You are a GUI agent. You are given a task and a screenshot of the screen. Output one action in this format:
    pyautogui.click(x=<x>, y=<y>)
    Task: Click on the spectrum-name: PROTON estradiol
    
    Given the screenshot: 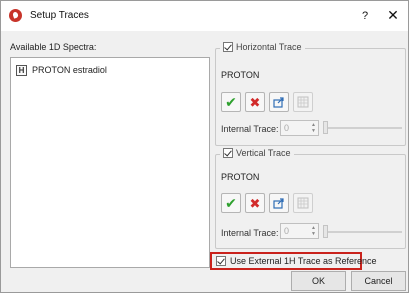 What is the action you would take?
    pyautogui.click(x=69, y=70)
    